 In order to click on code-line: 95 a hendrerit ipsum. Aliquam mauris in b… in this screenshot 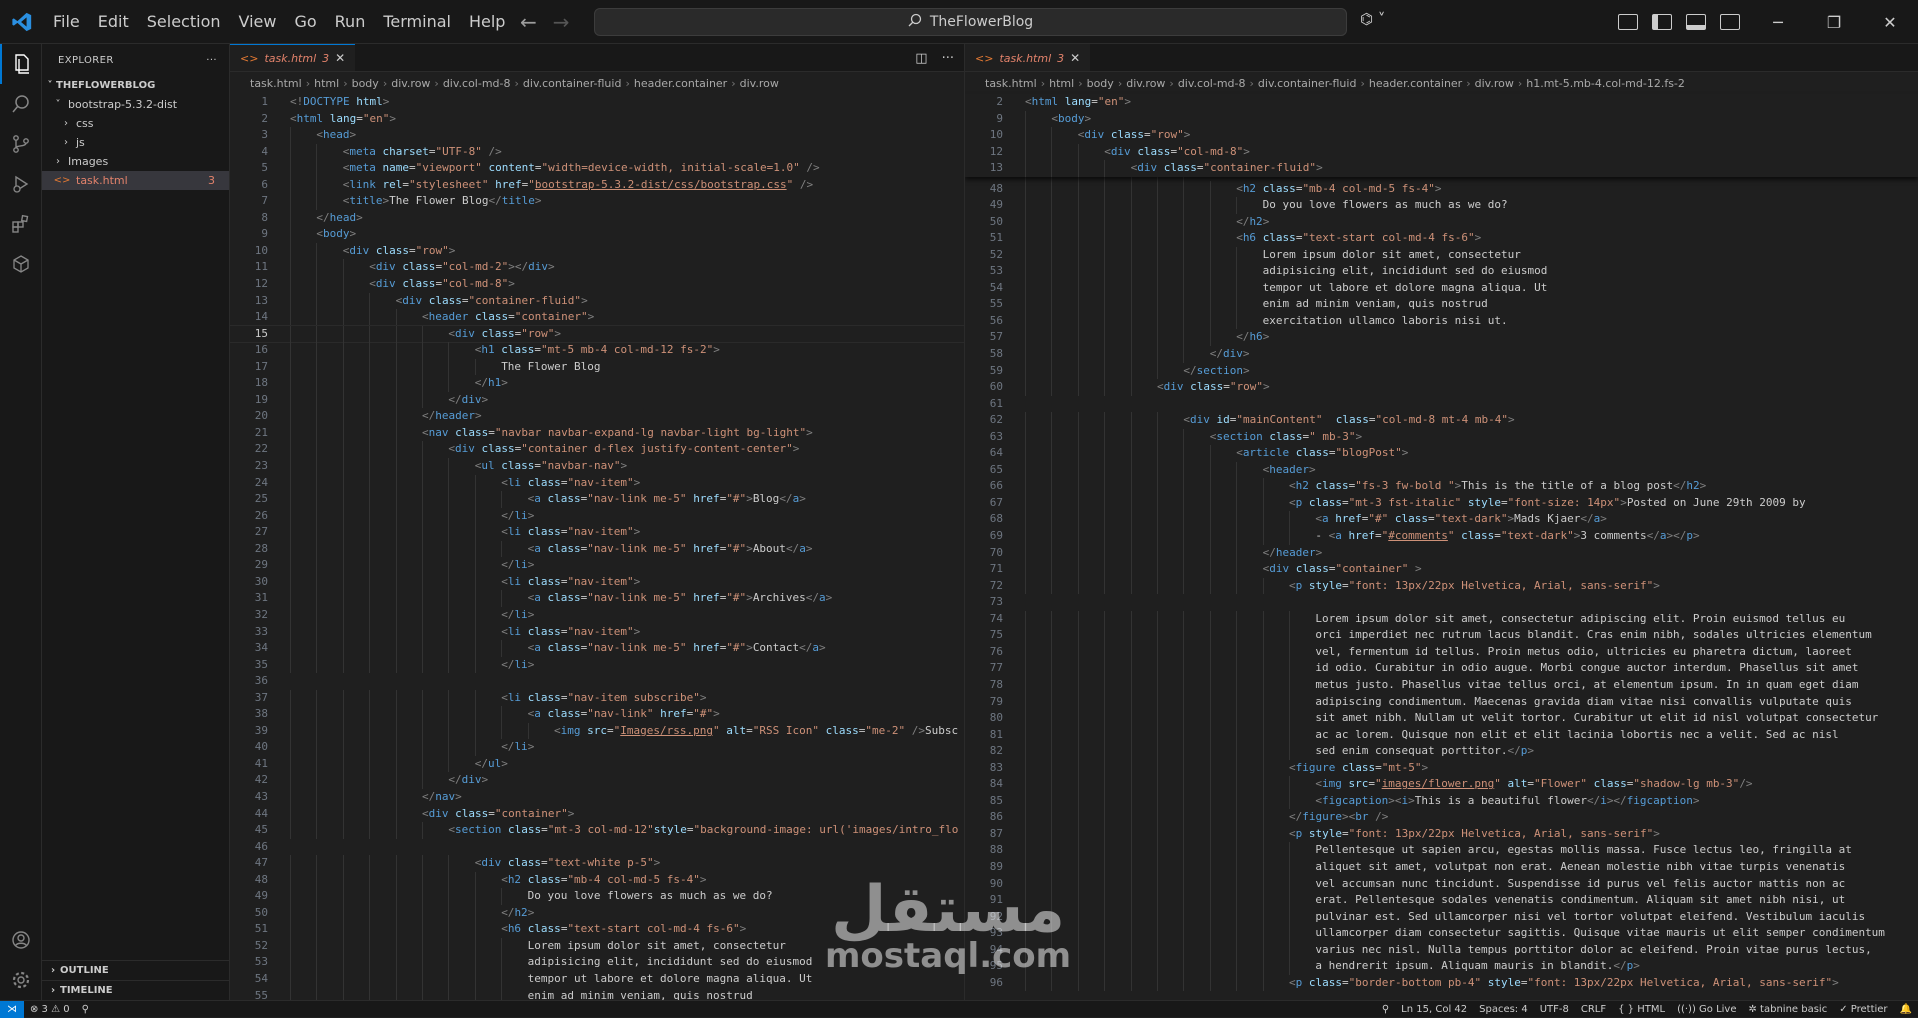, I will do `click(1441, 966)`.